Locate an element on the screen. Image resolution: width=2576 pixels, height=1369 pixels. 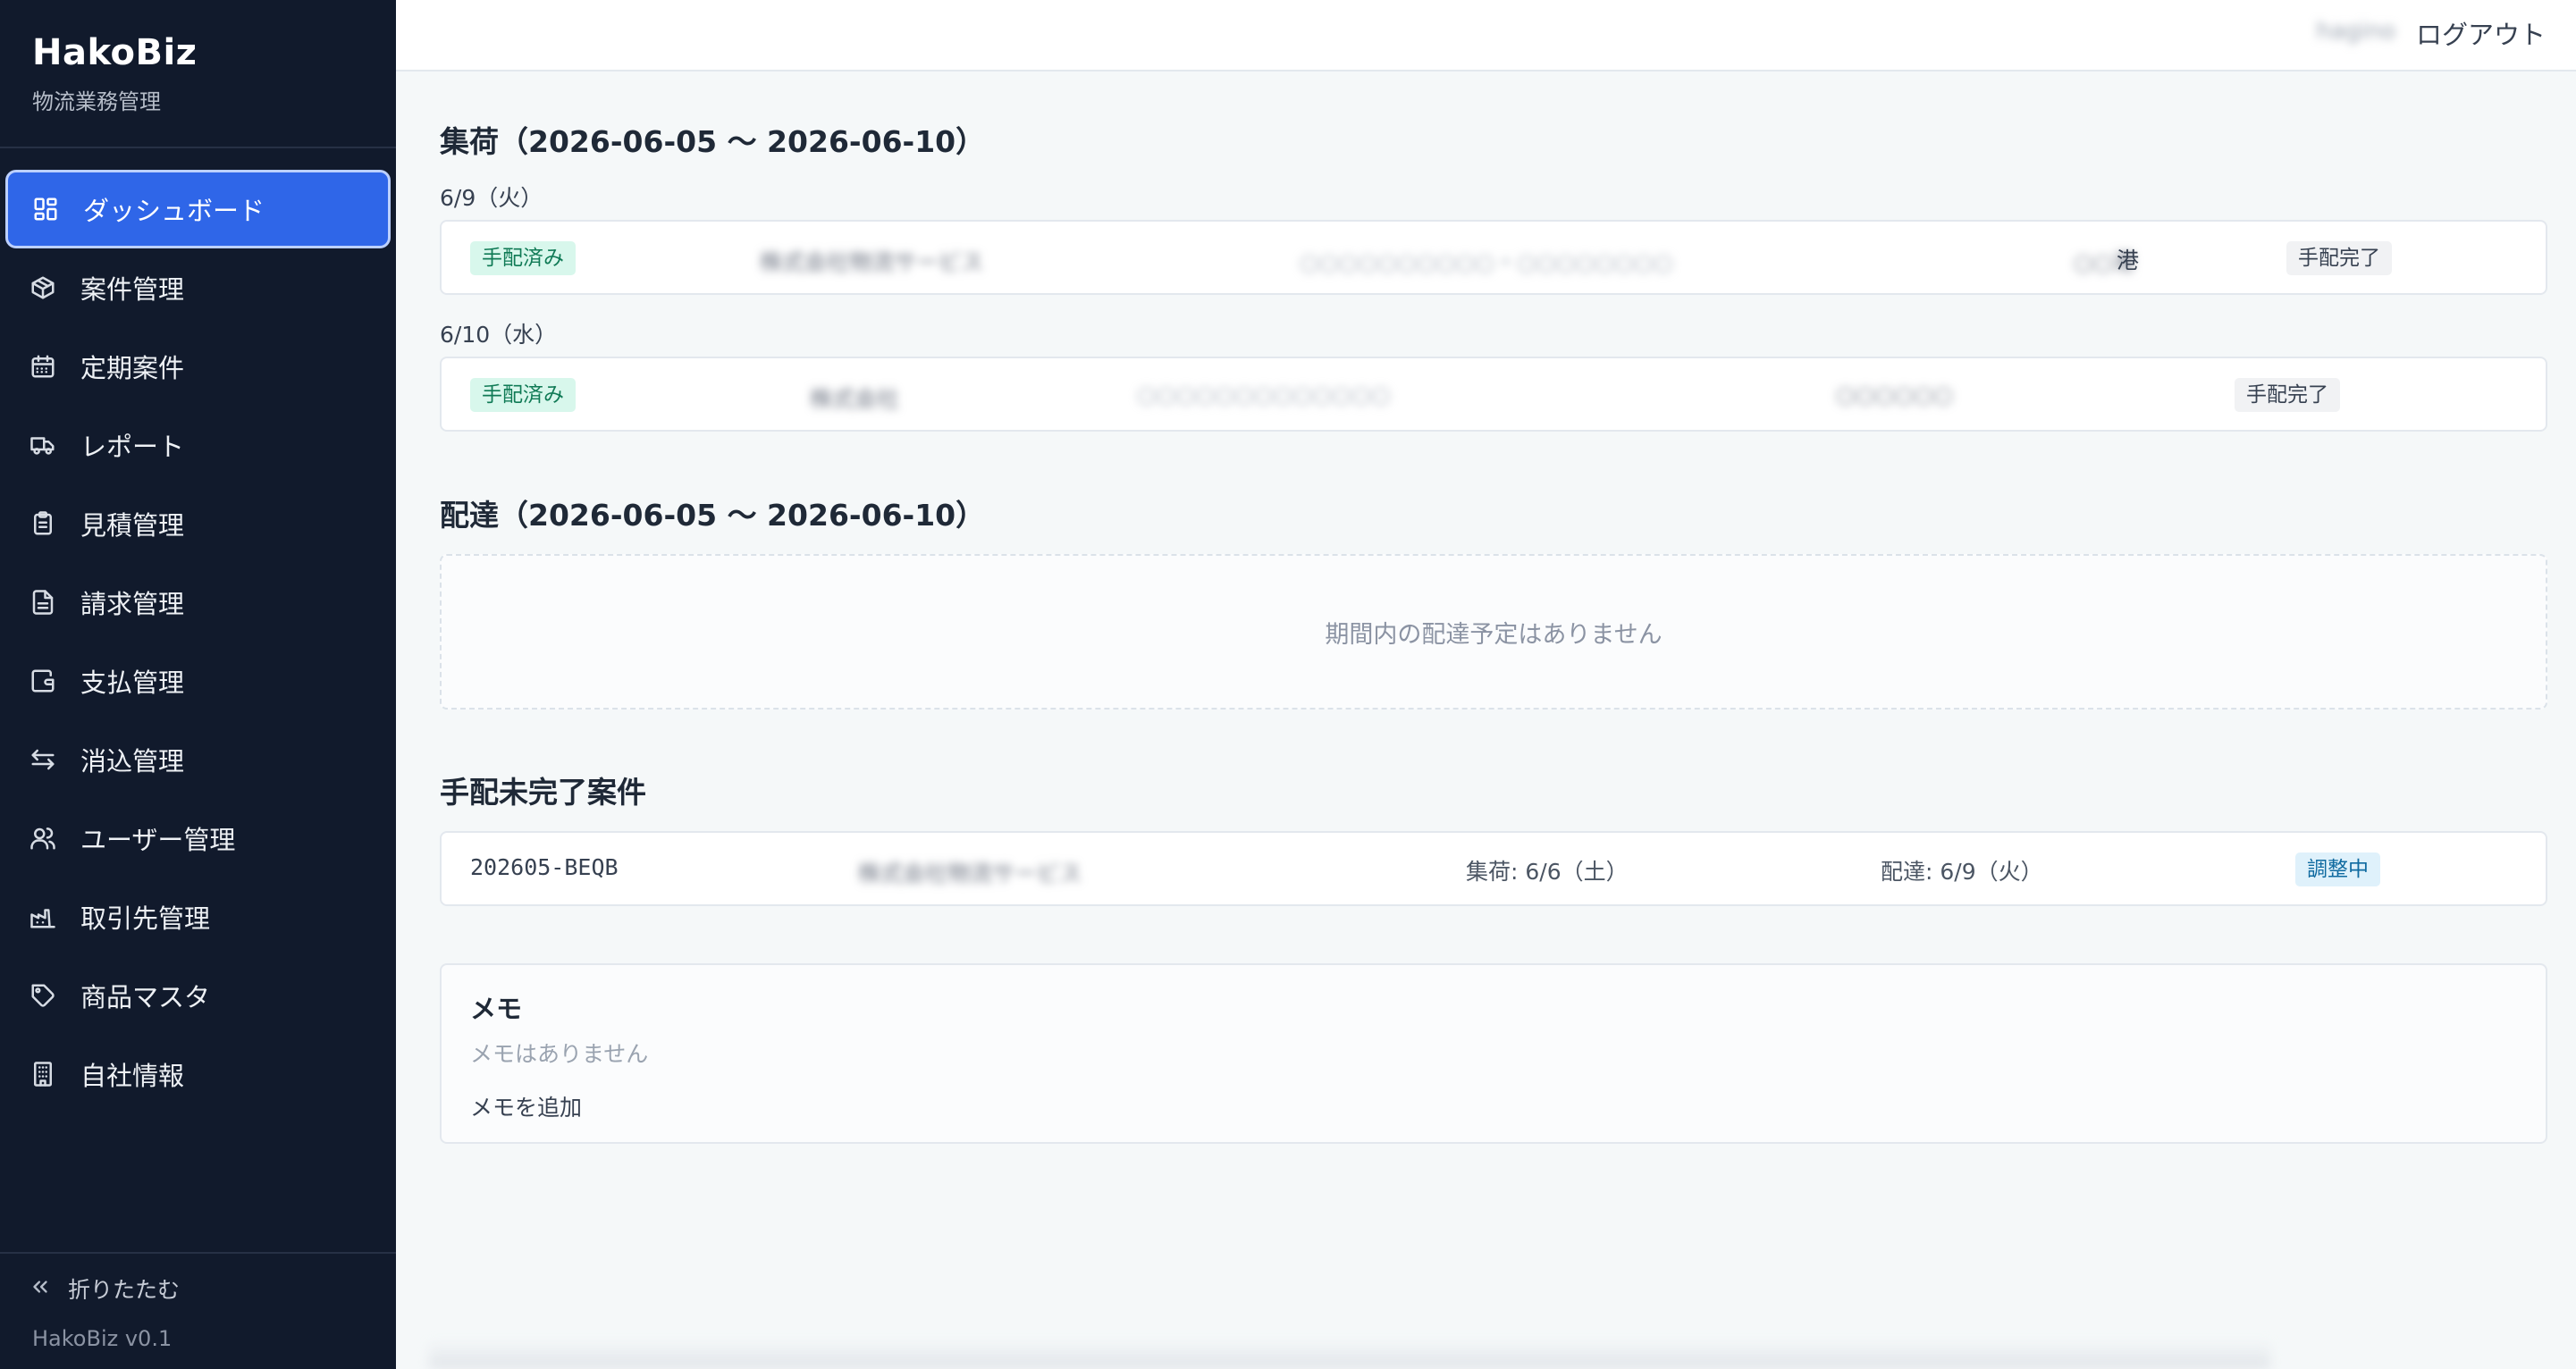
sidebar-item-label: 取引先管理 is located at coordinates (146, 919).